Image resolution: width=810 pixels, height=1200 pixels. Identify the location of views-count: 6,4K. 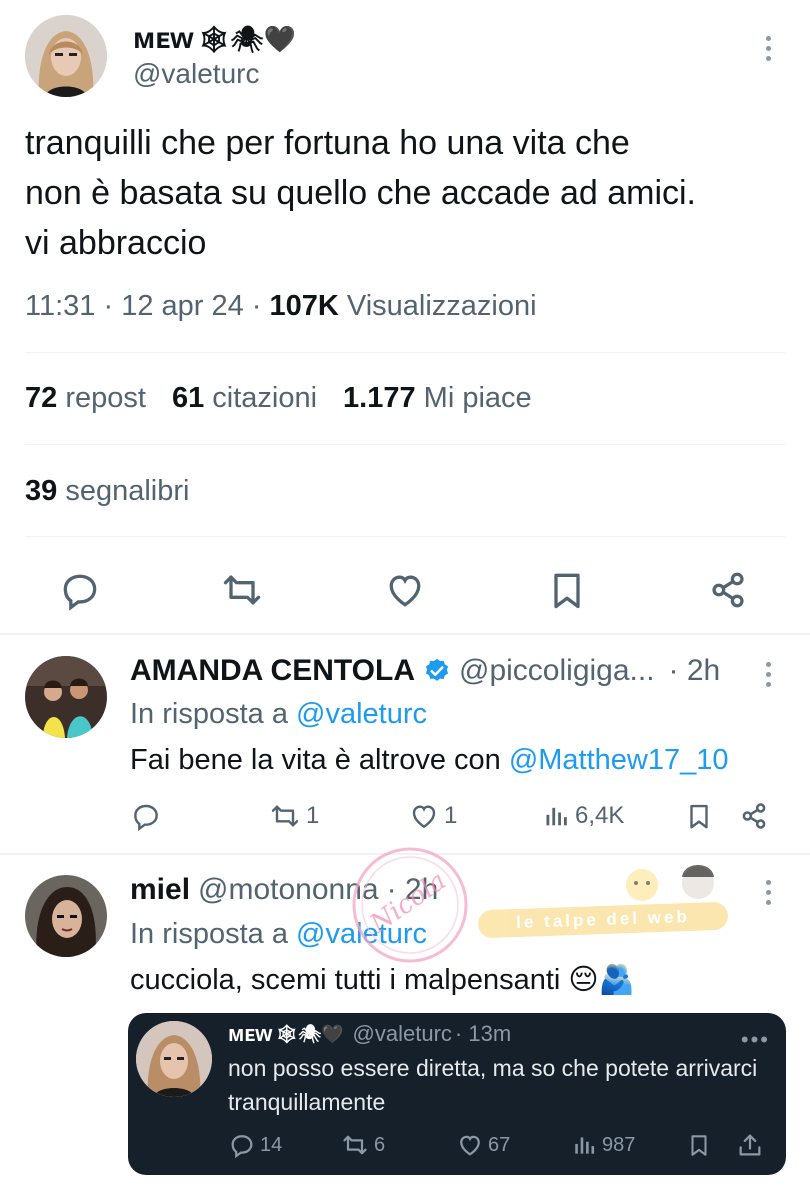
(600, 815).